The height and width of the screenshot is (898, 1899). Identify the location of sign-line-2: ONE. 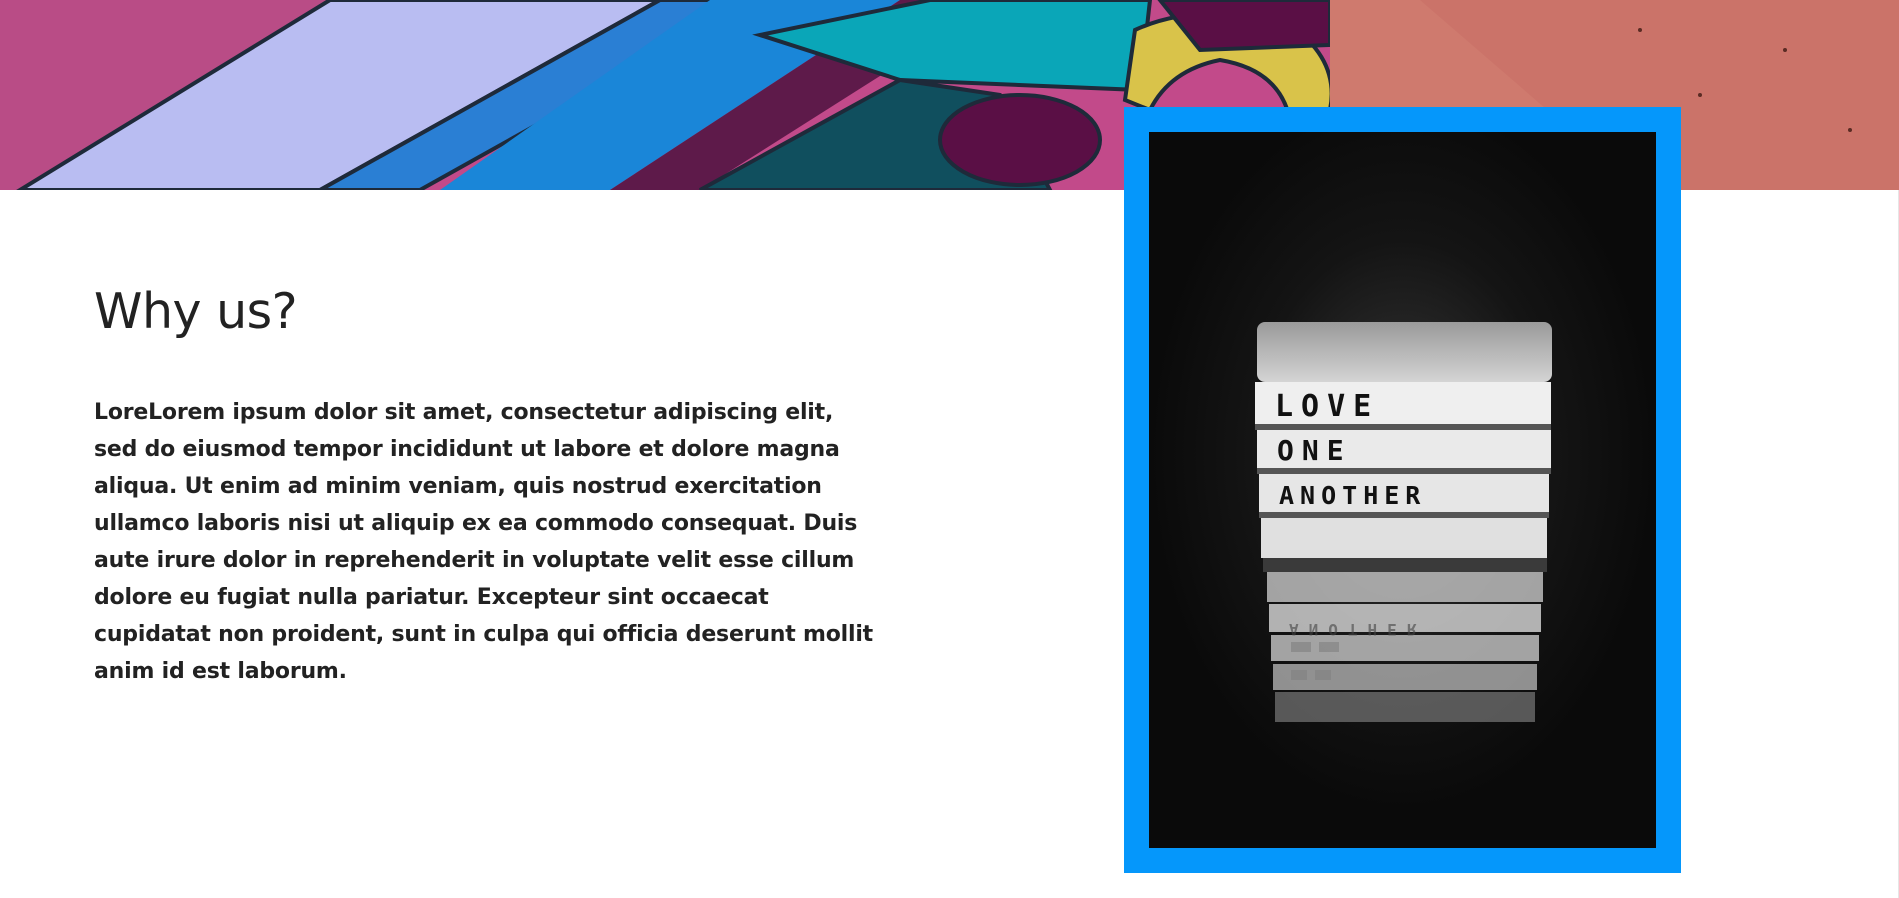
(1314, 450).